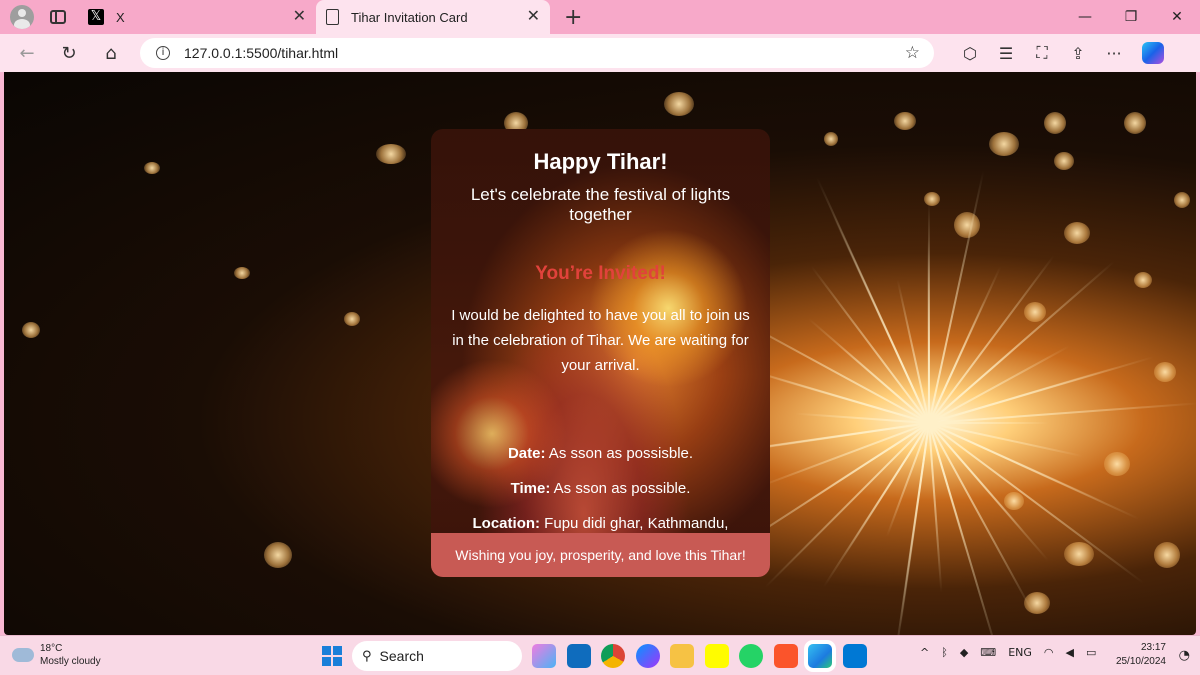  I want to click on wifi-icon: ◠, so click(1049, 652).